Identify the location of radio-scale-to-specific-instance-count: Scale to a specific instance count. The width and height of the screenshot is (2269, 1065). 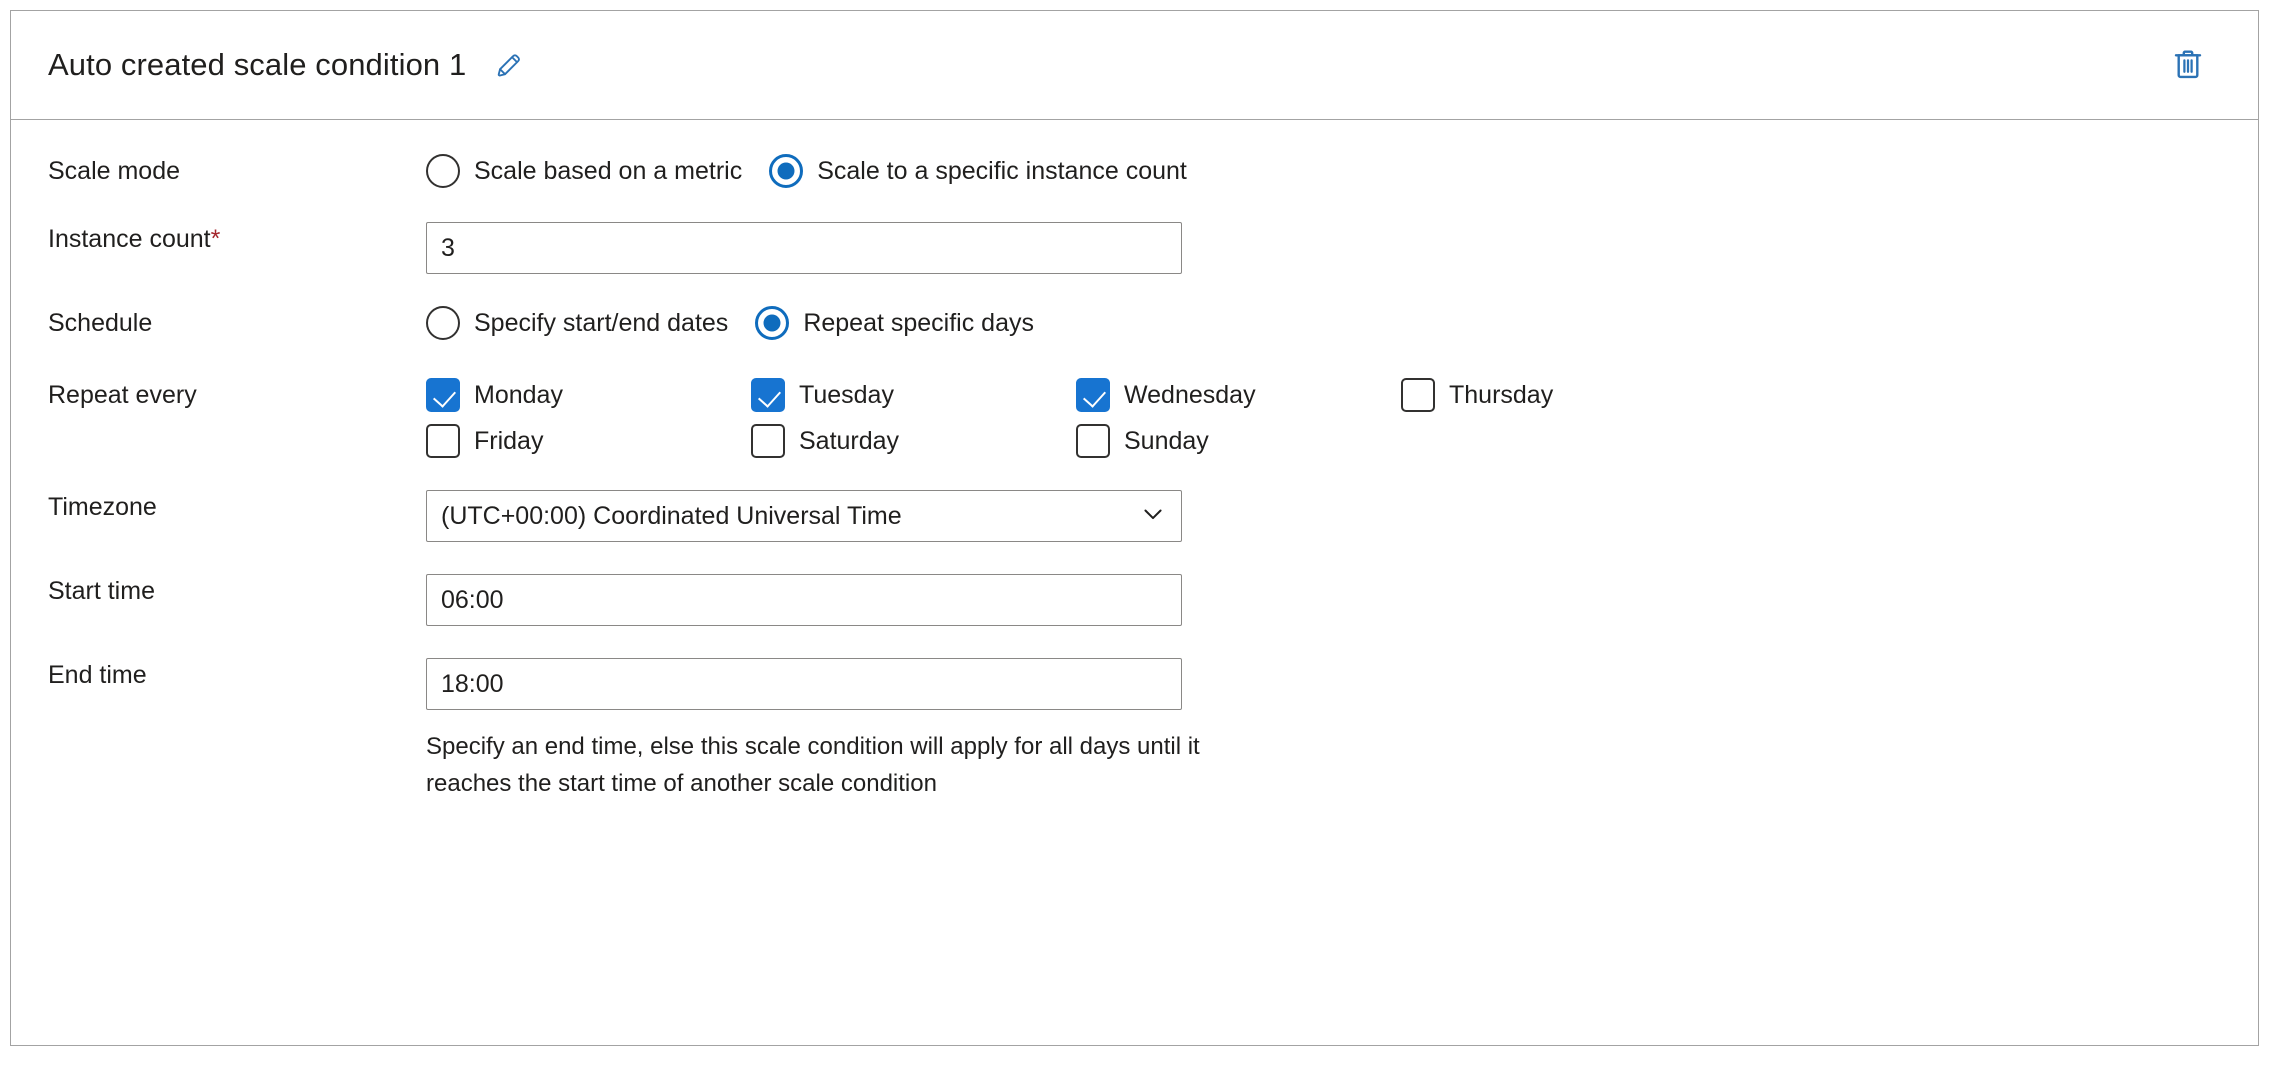
(978, 171).